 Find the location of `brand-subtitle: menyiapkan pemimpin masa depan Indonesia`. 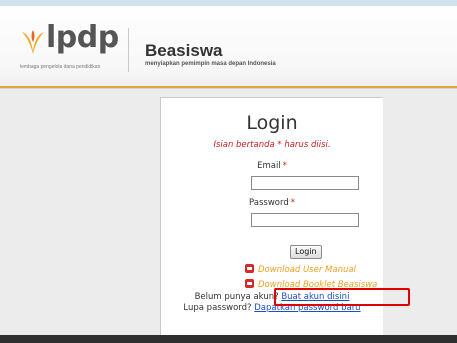

brand-subtitle: menyiapkan pemimpin masa depan Indonesia is located at coordinates (210, 64).